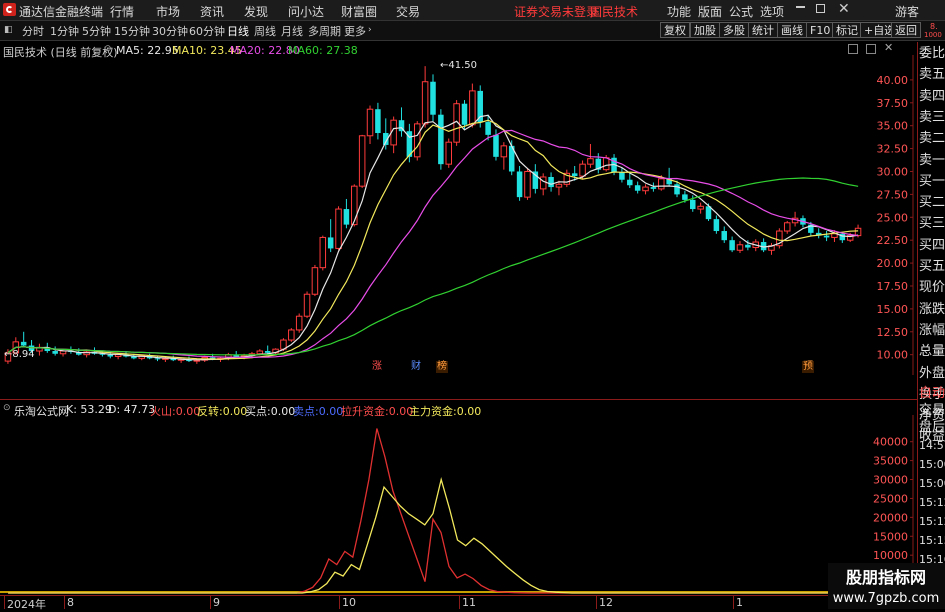 The image size is (945, 612). Describe the element at coordinates (306, 11) in the screenshot. I see `menu-item-xiaoda: 问小达` at that location.